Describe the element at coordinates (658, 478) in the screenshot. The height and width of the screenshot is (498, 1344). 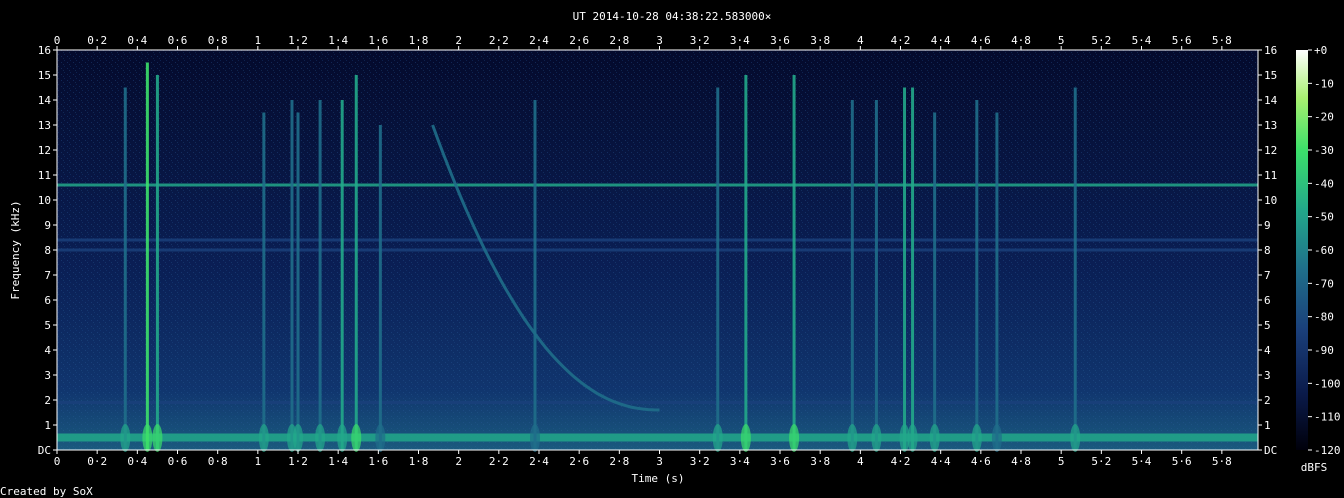
I see `x-axis-label: Time (s)` at that location.